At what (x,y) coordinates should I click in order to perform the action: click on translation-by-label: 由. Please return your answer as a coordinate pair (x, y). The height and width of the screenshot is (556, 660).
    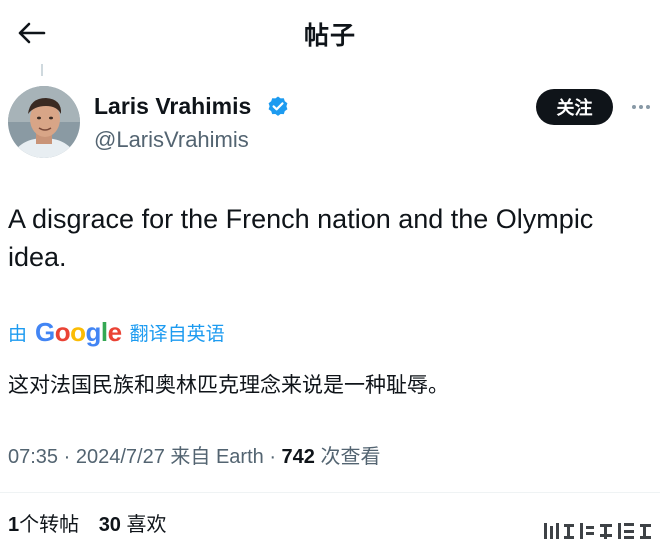
    Looking at the image, I should click on (18, 333).